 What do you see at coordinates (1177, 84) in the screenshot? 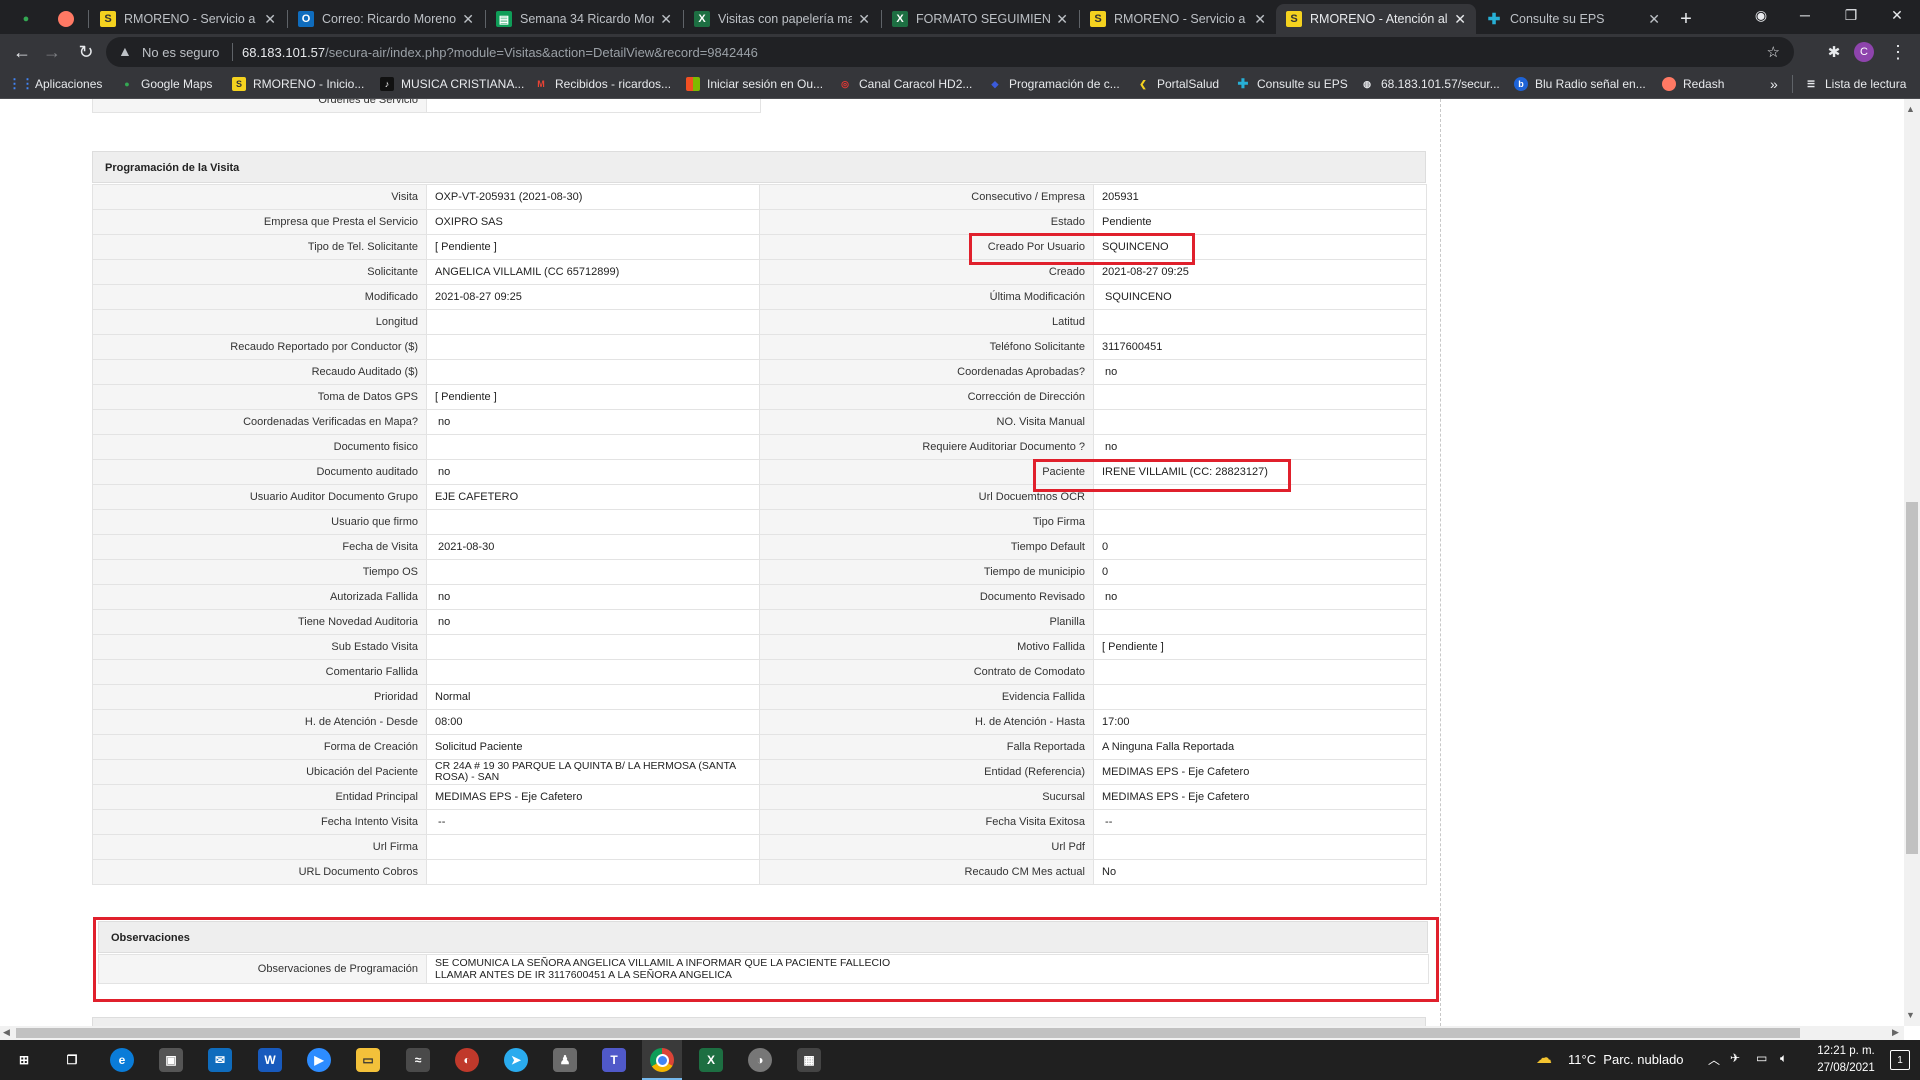
I see `bookmark-portalsalud: ❮ PortalSalud` at bounding box center [1177, 84].